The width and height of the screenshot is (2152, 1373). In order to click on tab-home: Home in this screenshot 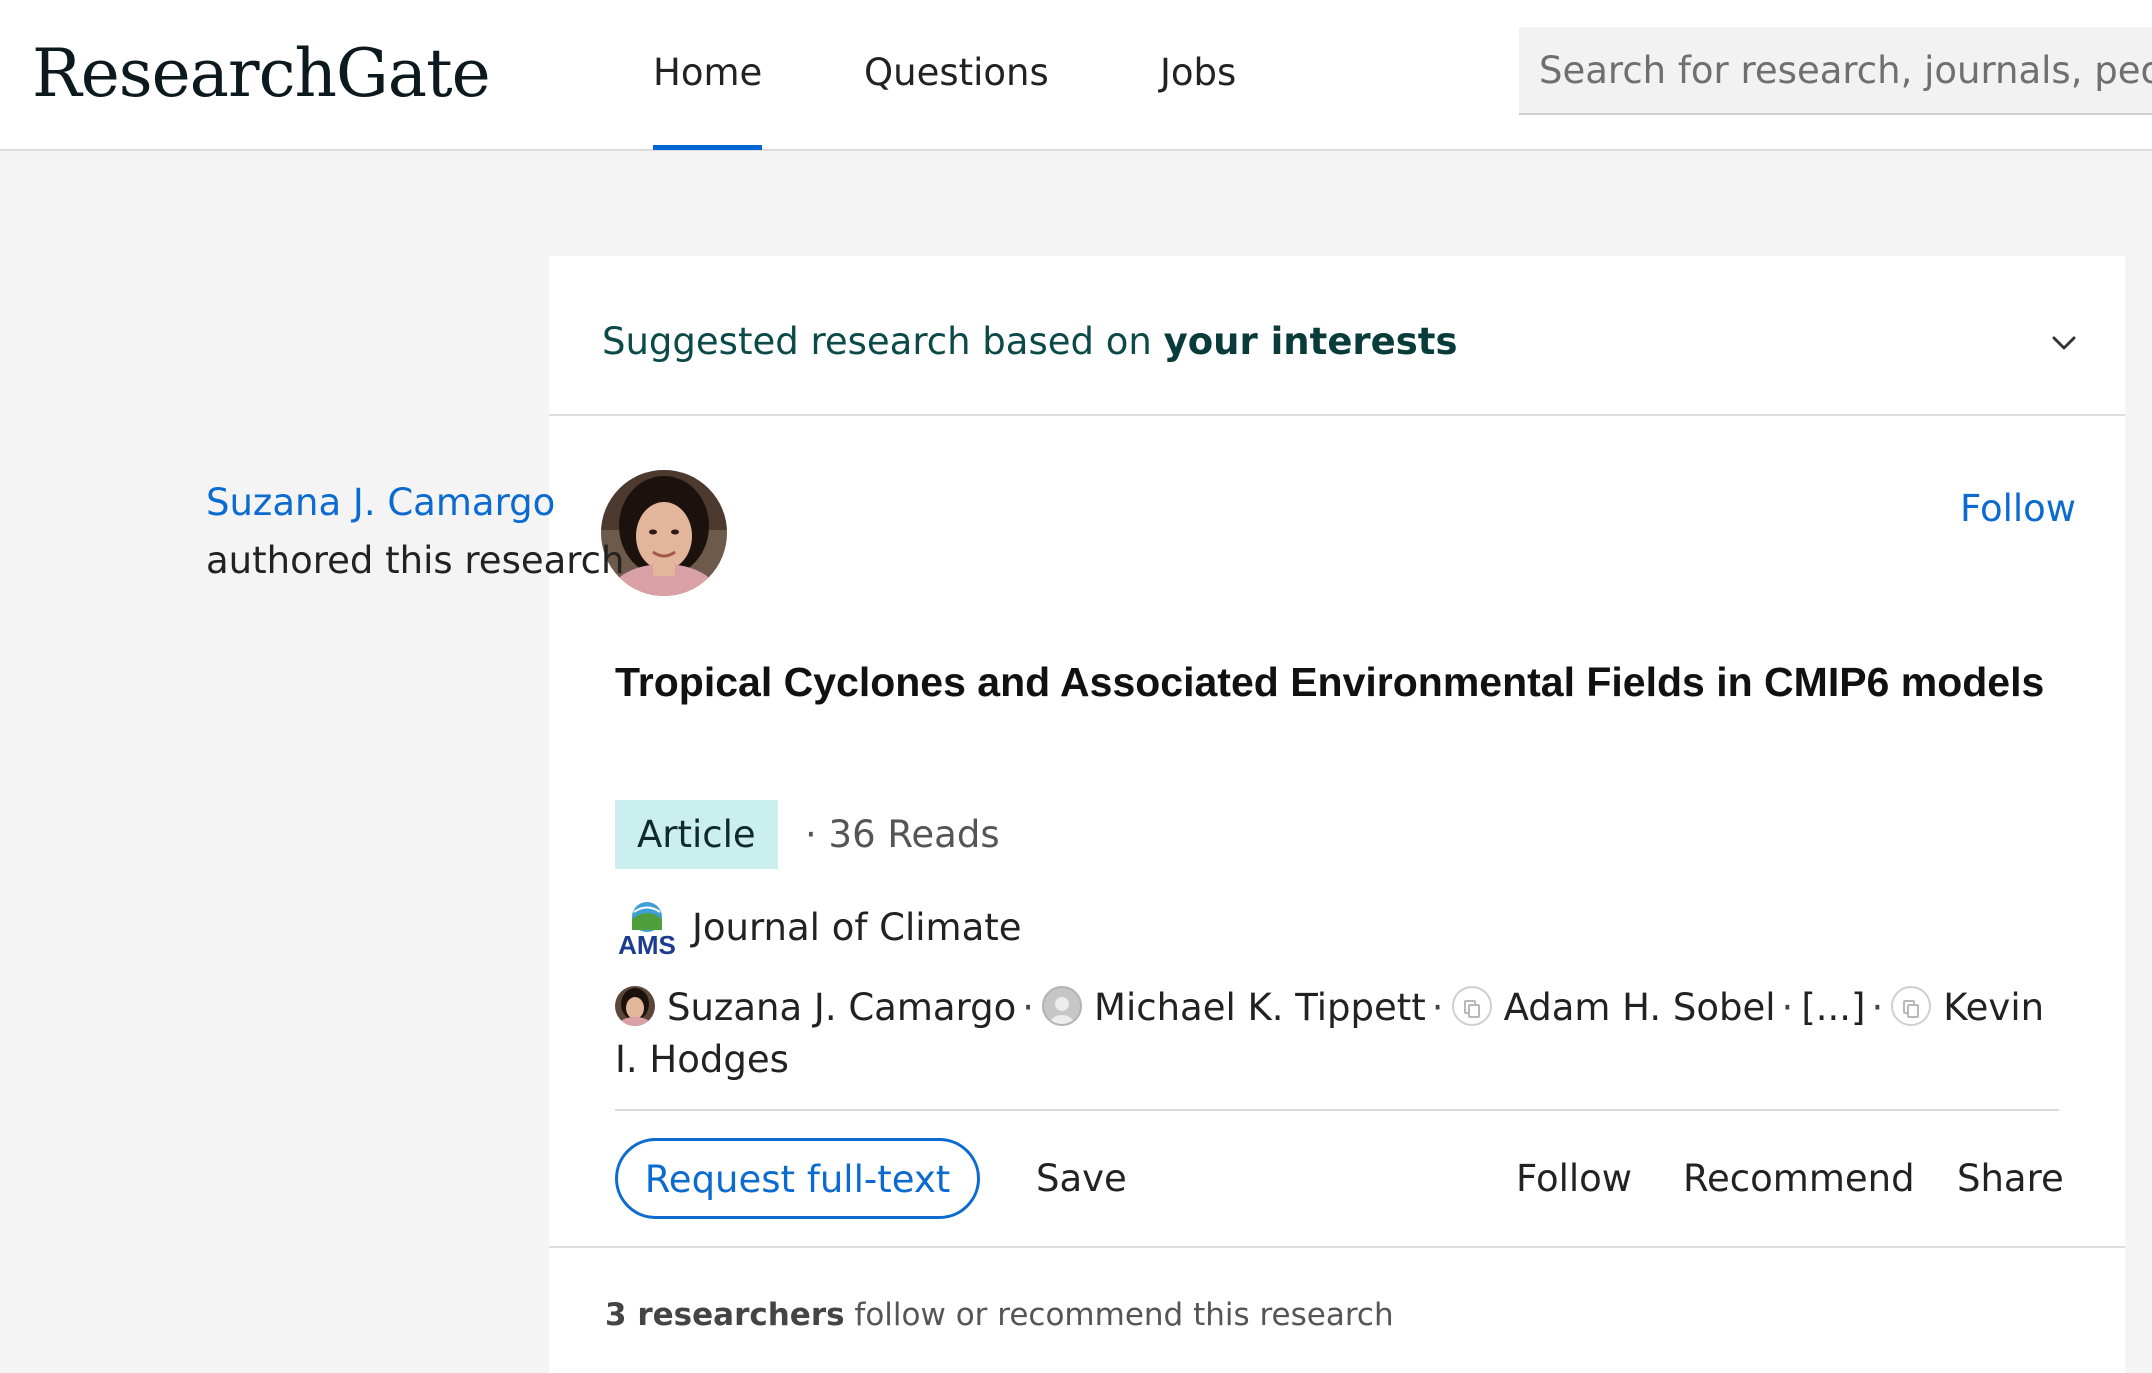, I will do `click(708, 99)`.